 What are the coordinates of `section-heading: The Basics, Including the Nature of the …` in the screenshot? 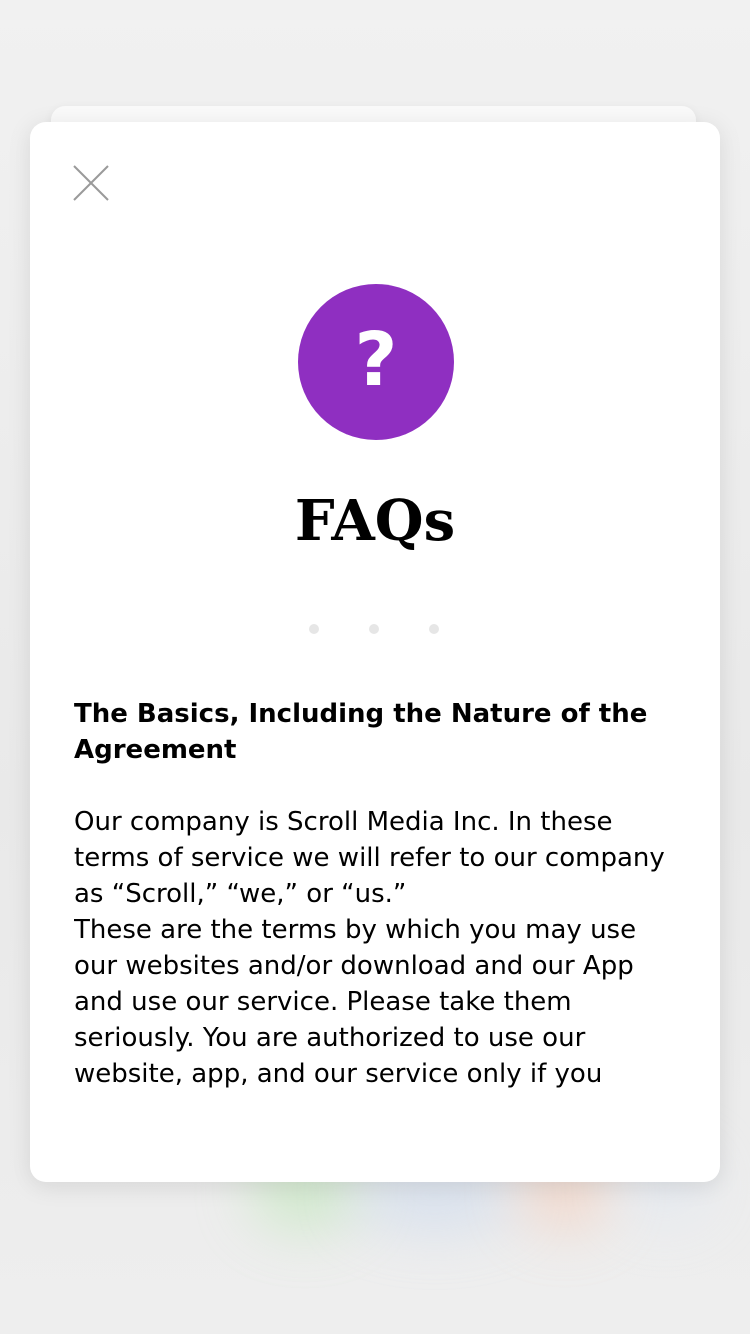 It's located at (361, 732).